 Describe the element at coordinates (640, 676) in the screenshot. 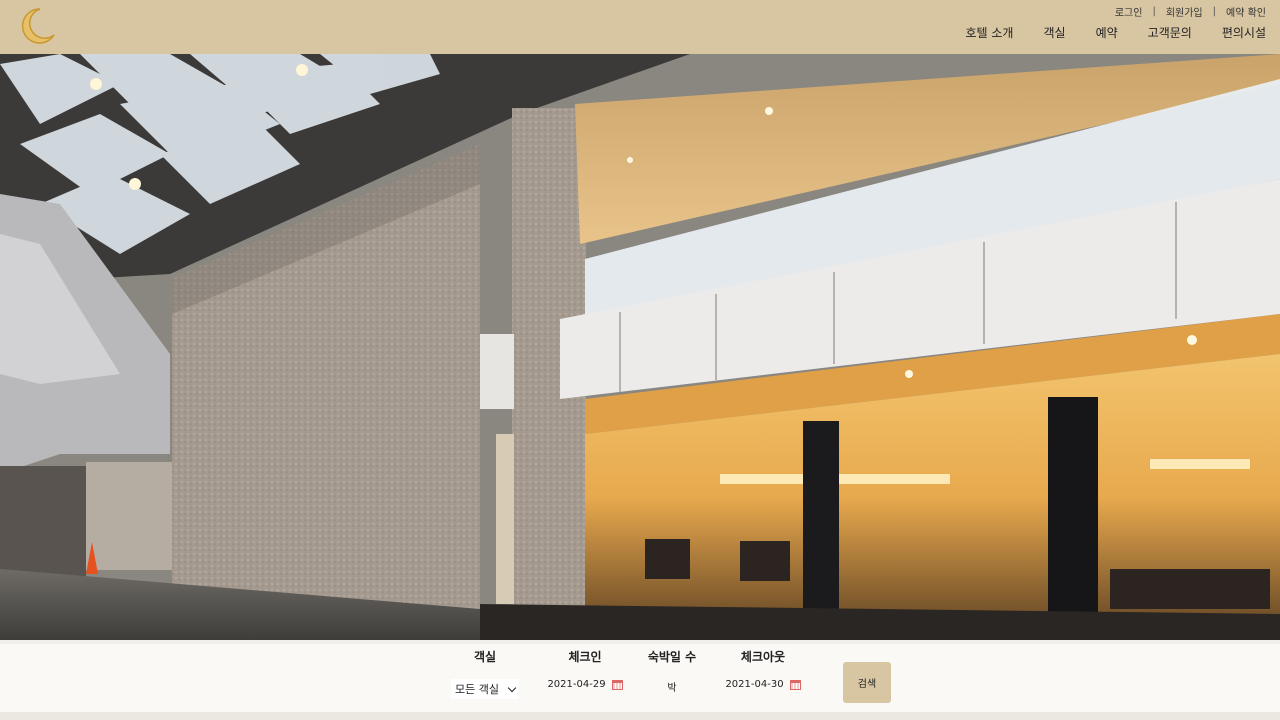

I see `booking-search-bar` at that location.